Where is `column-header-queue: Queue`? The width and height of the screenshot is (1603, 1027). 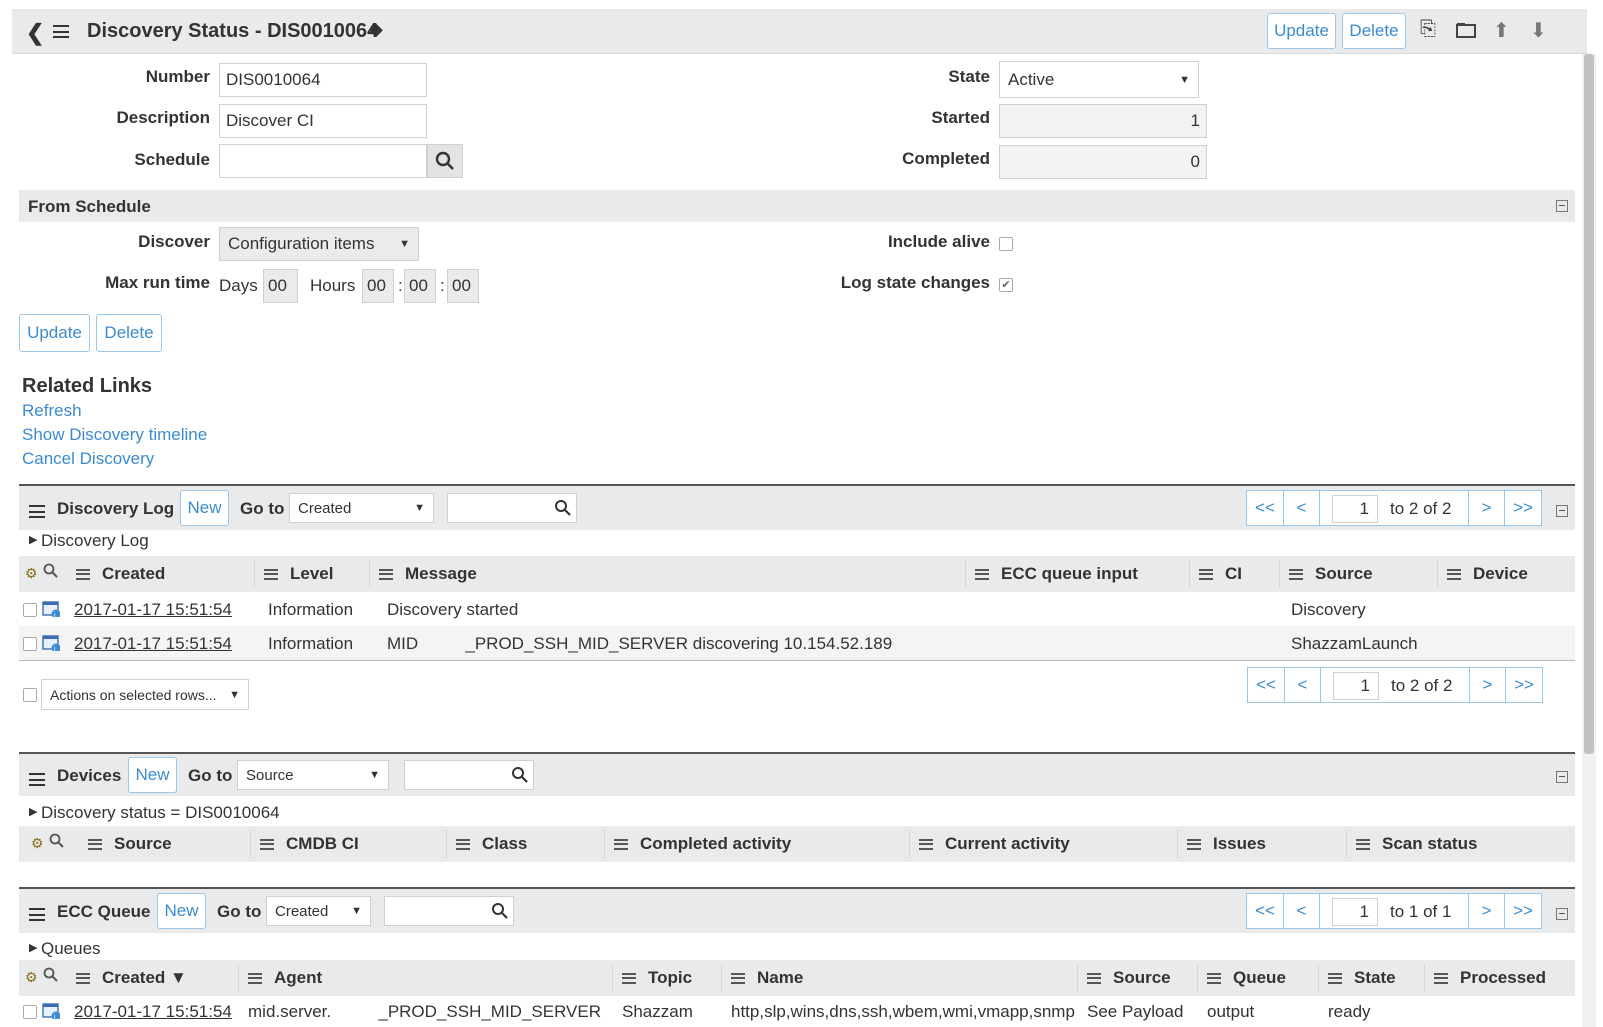
column-header-queue: Queue is located at coordinates (1246, 978).